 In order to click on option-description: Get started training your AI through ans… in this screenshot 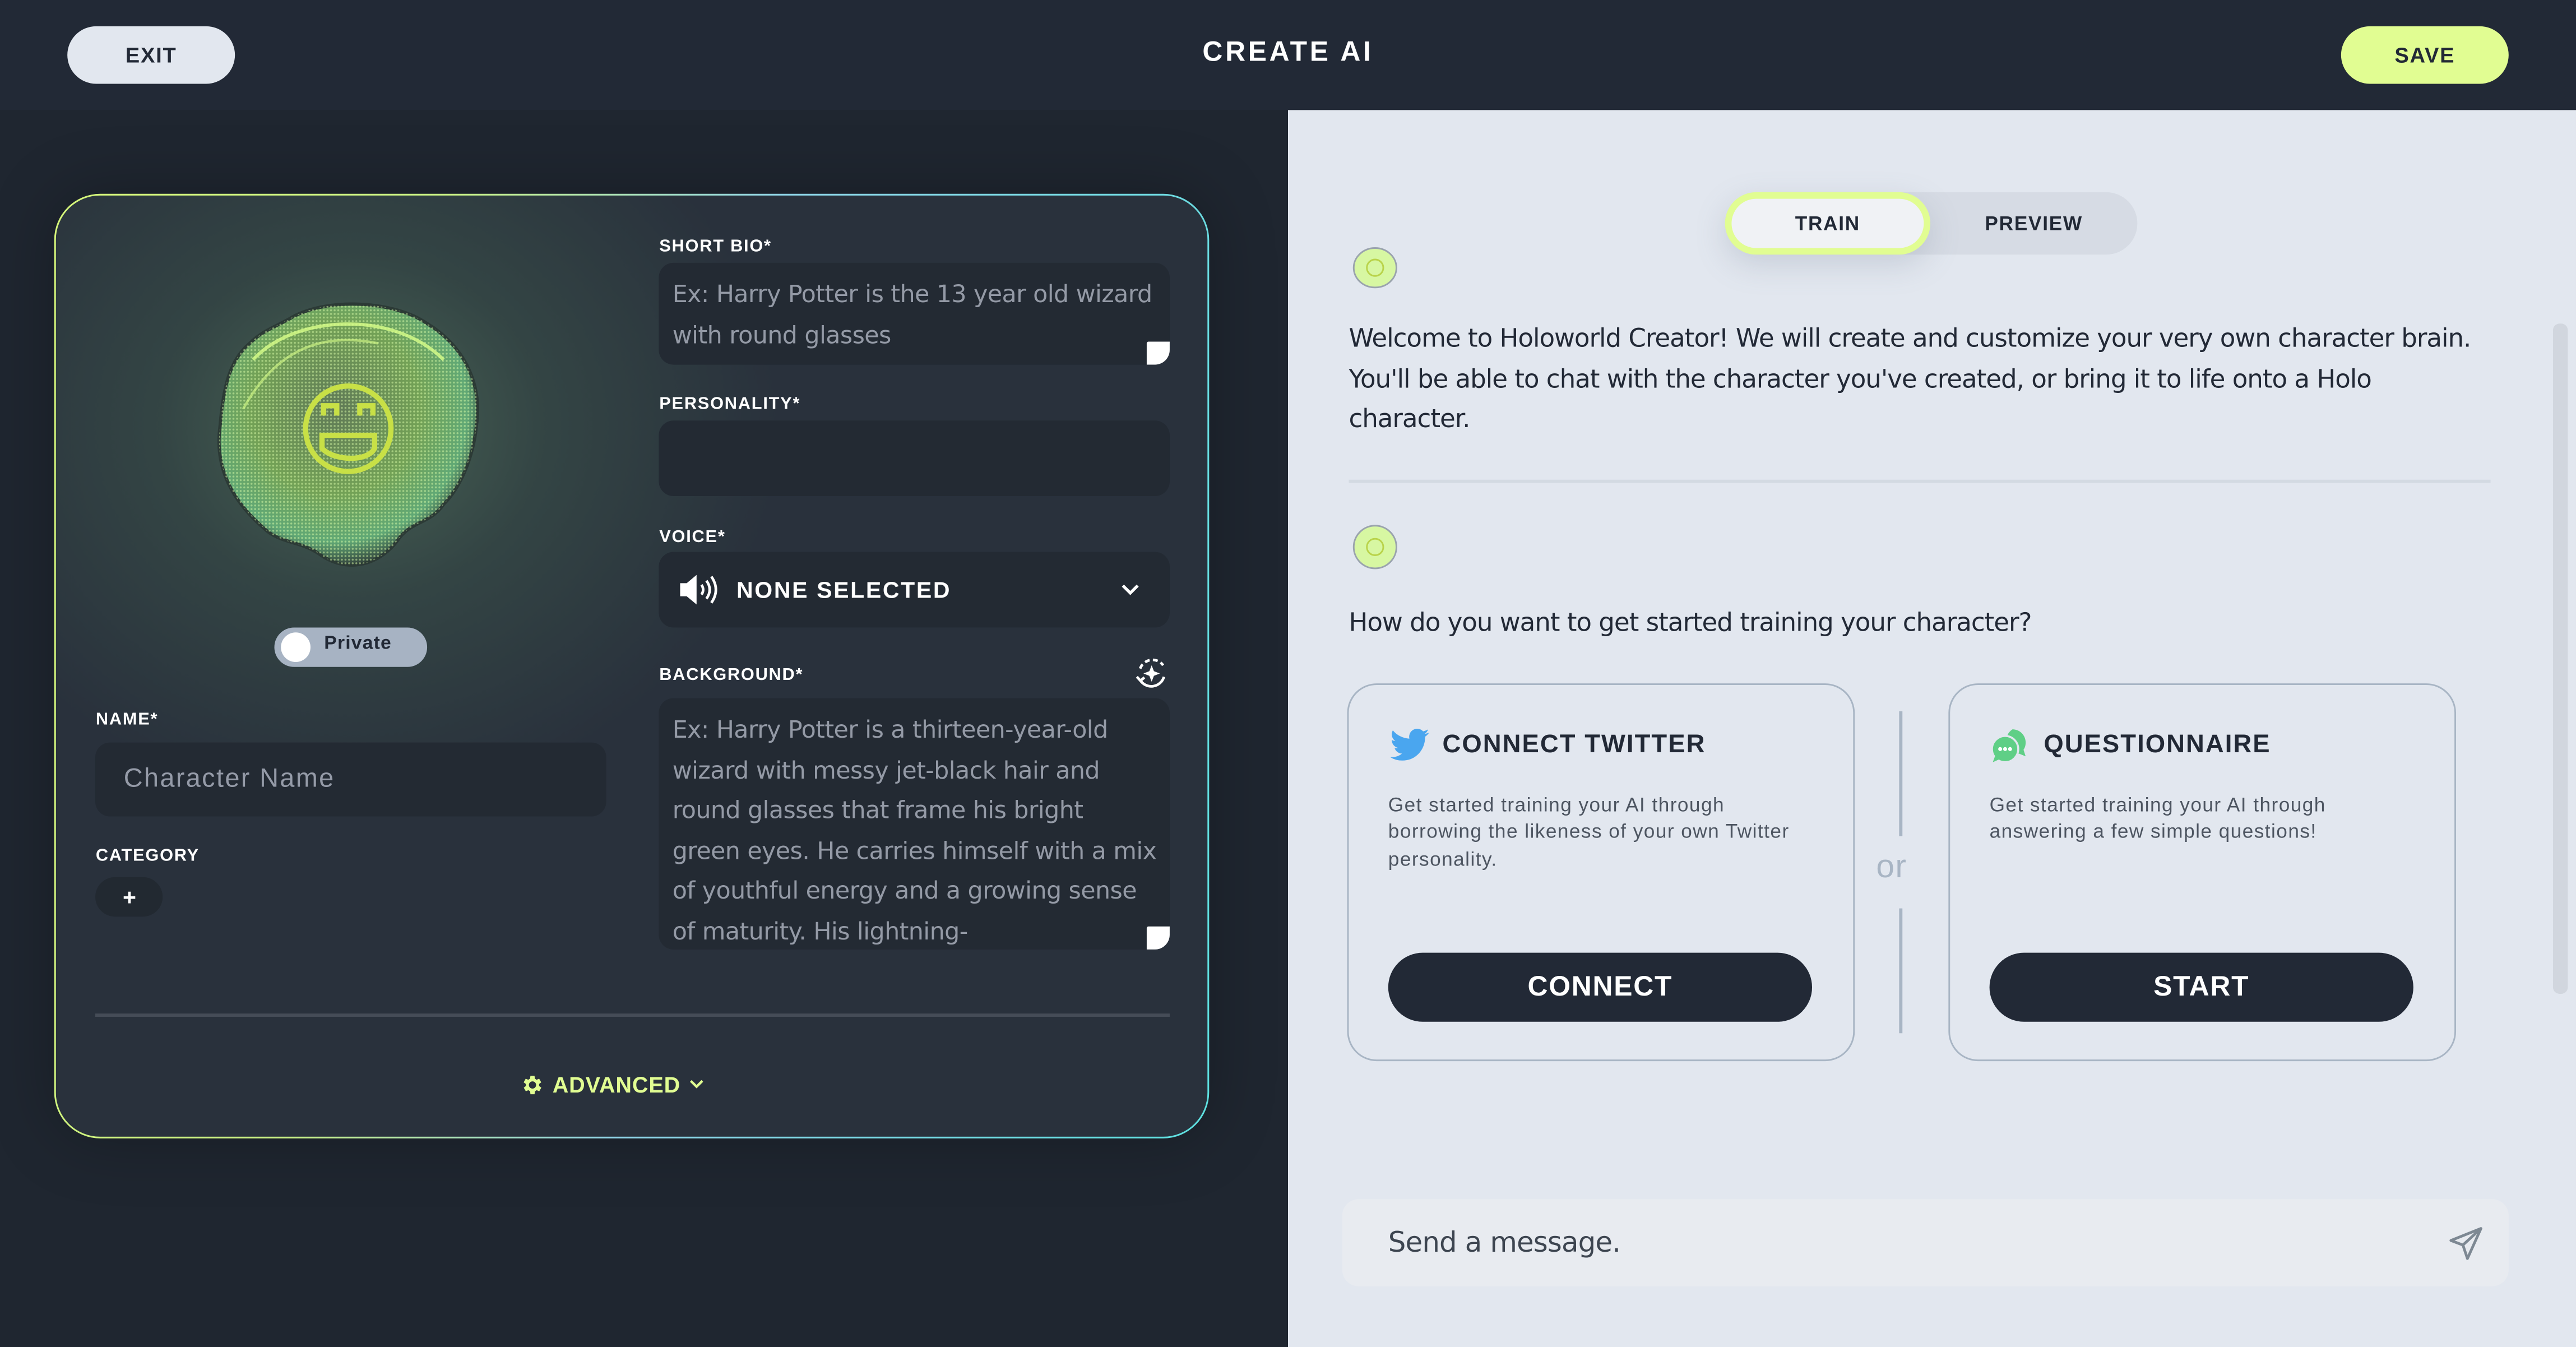, I will do `click(2157, 819)`.